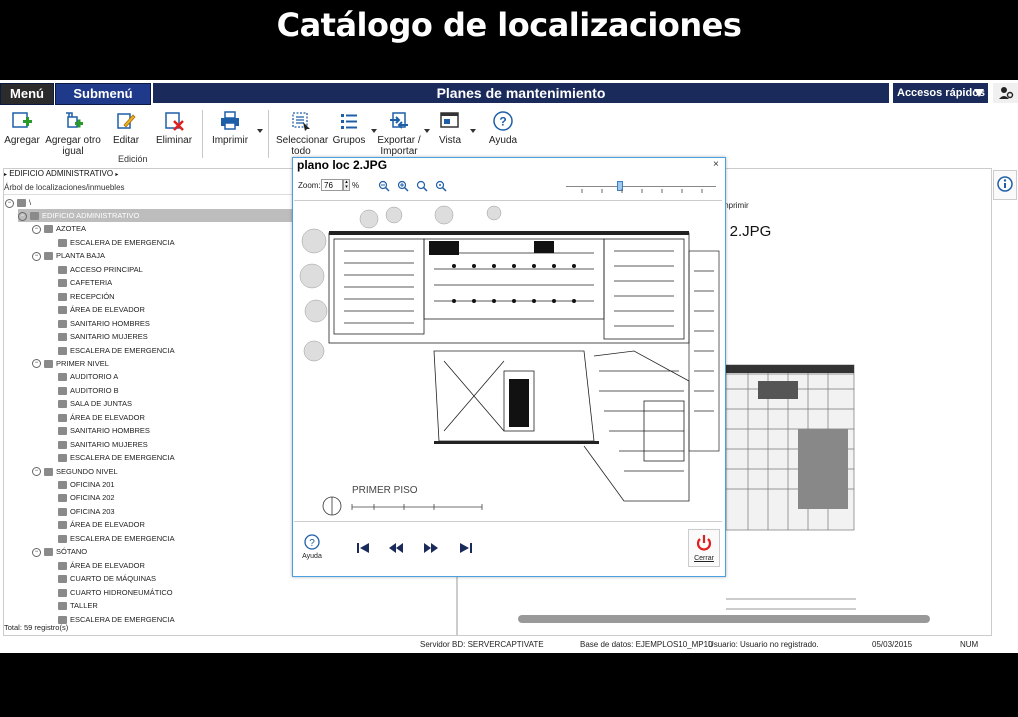 Image resolution: width=1018 pixels, height=717 pixels. Describe the element at coordinates (396, 548) in the screenshot. I see `previous-page-icon` at that location.